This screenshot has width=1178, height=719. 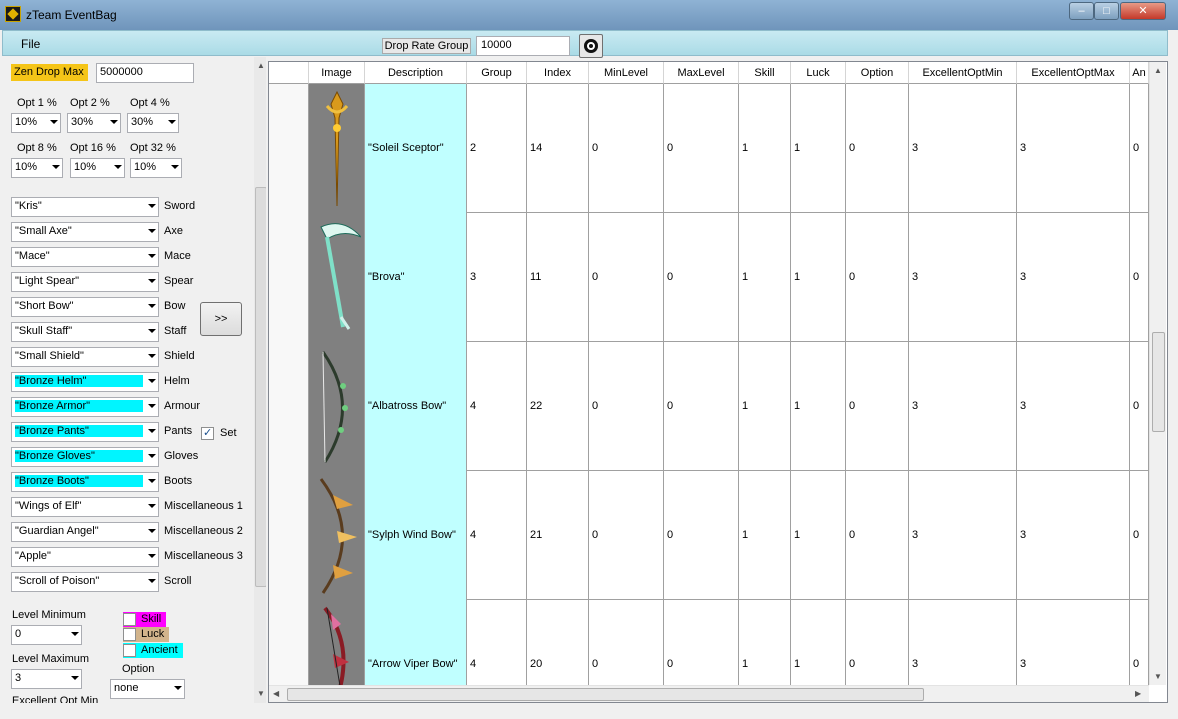 I want to click on misc-3-select: "Apple", so click(x=85, y=557).